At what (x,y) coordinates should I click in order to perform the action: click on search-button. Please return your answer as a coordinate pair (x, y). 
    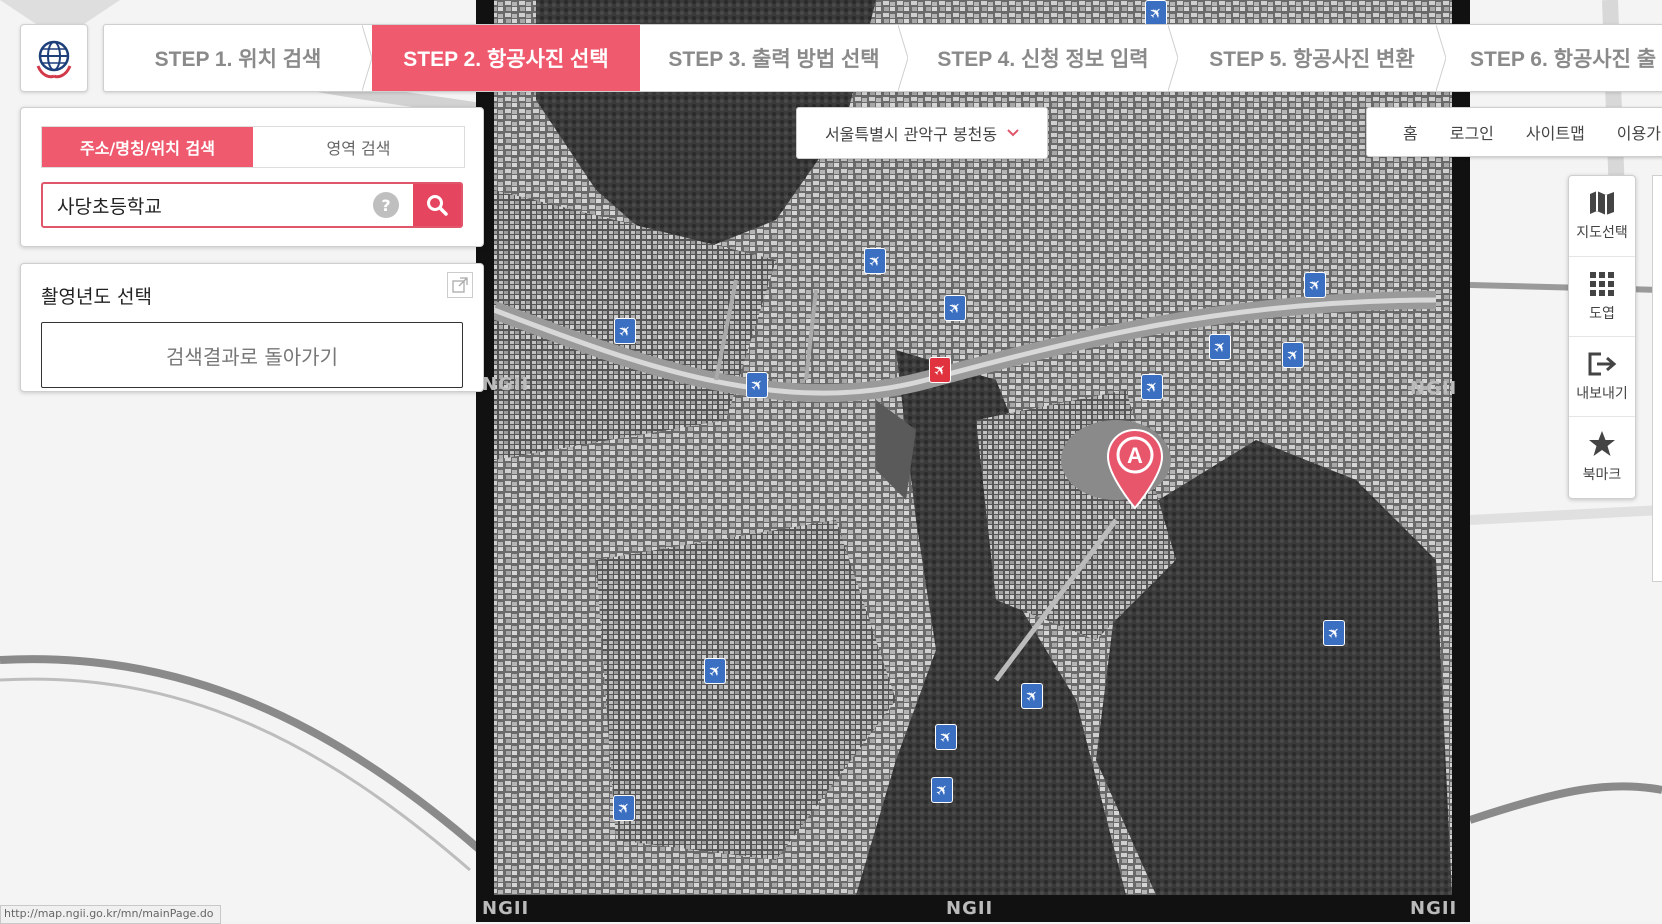
    Looking at the image, I should click on (437, 205).